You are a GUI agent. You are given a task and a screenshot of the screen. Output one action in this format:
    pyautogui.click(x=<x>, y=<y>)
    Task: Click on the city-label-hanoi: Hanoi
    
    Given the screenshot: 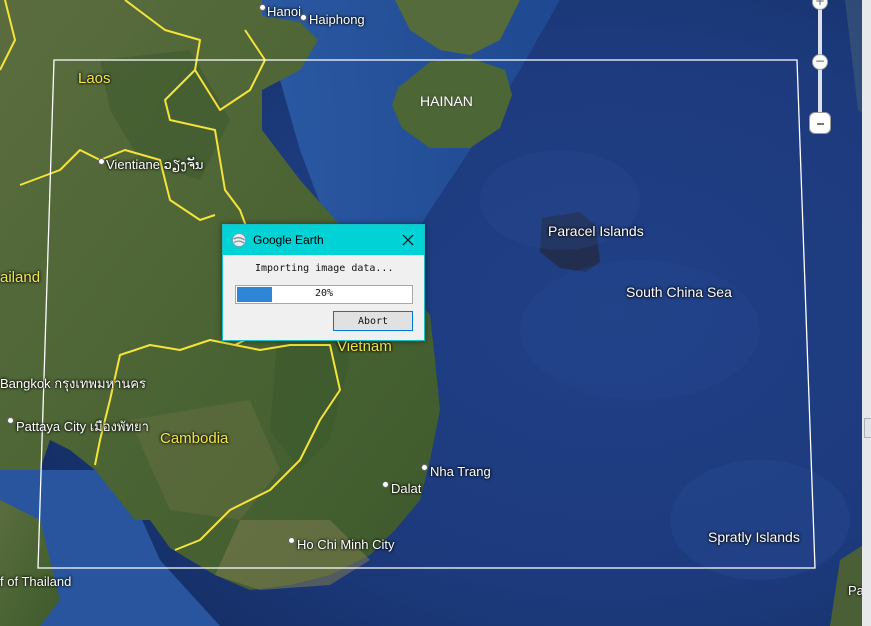 What is the action you would take?
    pyautogui.click(x=284, y=11)
    